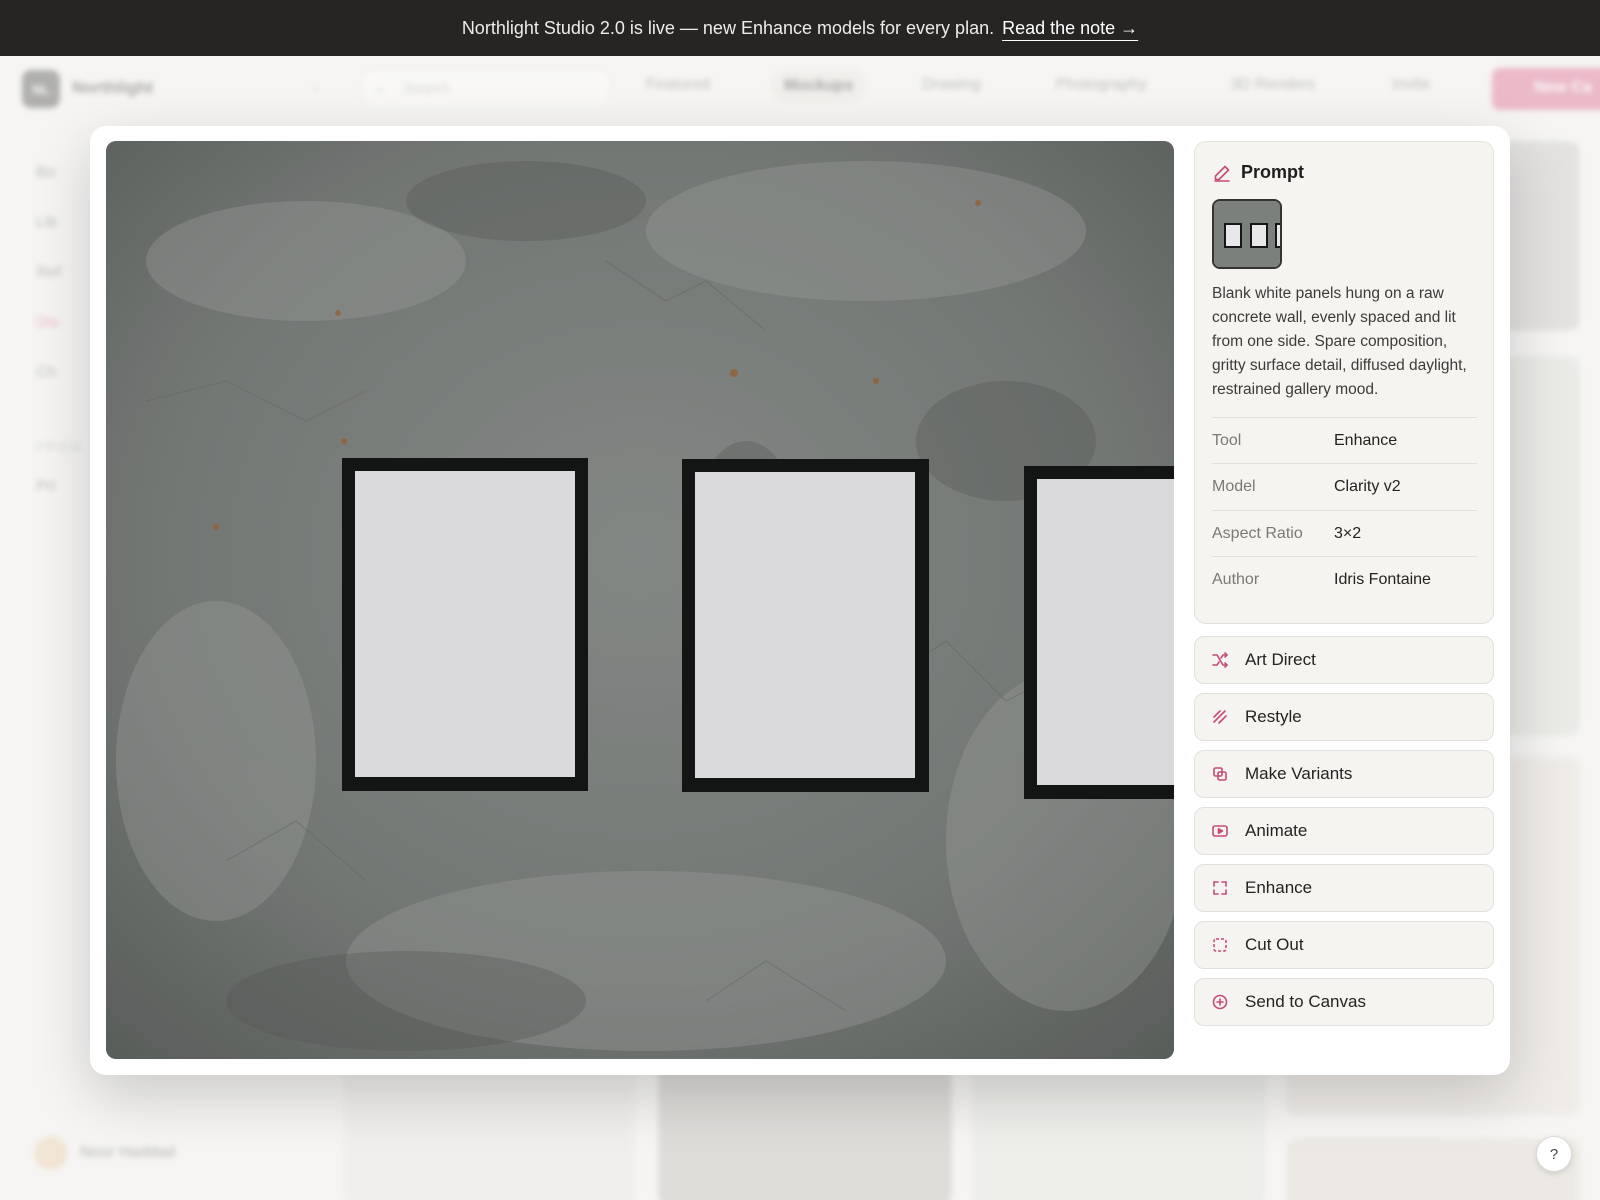 Image resolution: width=1600 pixels, height=1200 pixels. Describe the element at coordinates (1220, 945) in the screenshot. I see `dashed-square-icon` at that location.